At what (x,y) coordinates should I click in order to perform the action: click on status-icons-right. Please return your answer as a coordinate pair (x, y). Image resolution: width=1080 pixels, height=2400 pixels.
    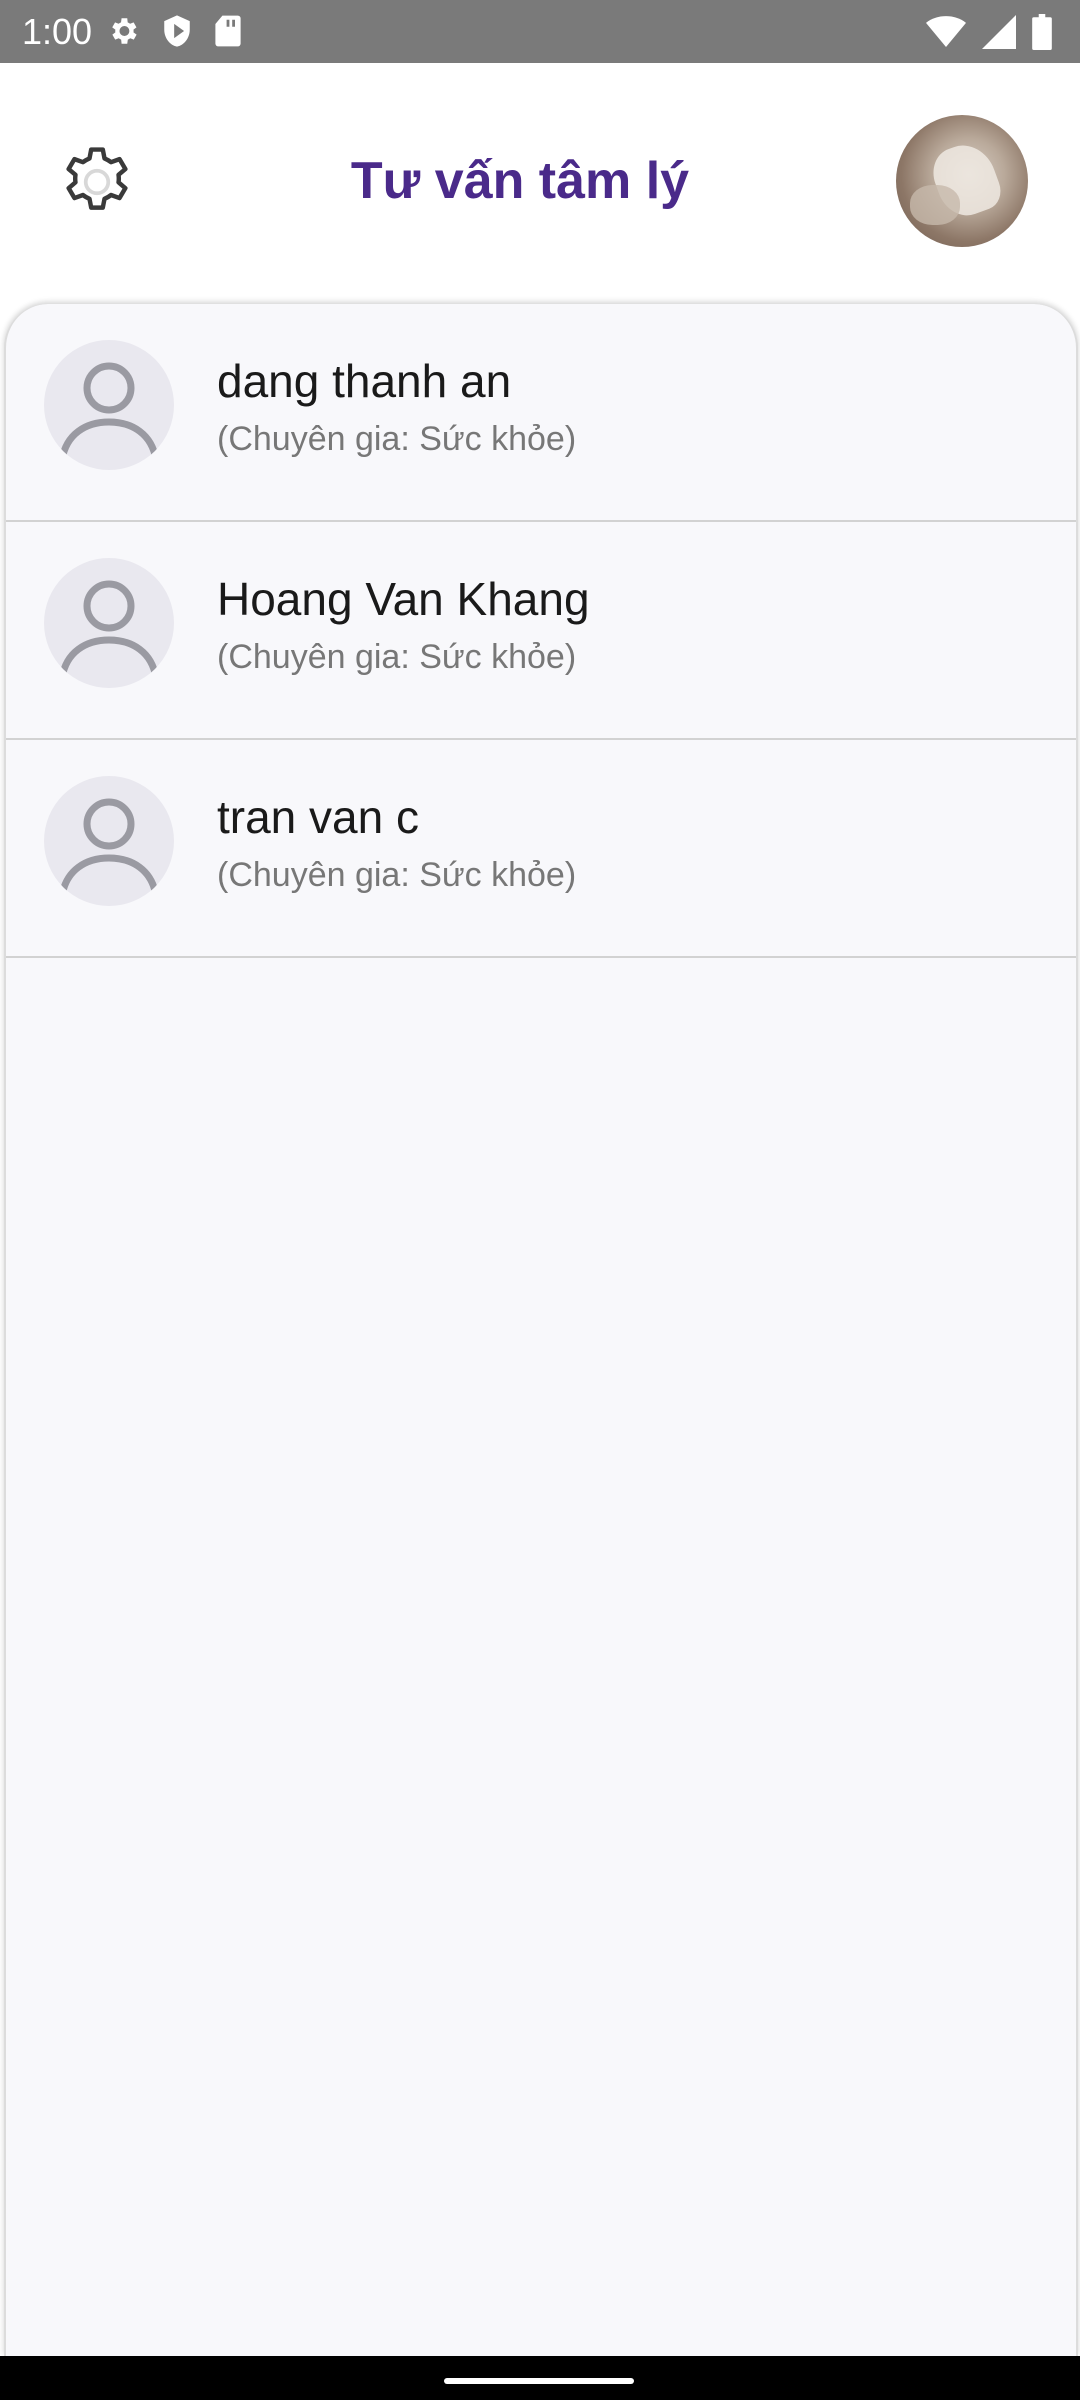
    Looking at the image, I should click on (989, 32).